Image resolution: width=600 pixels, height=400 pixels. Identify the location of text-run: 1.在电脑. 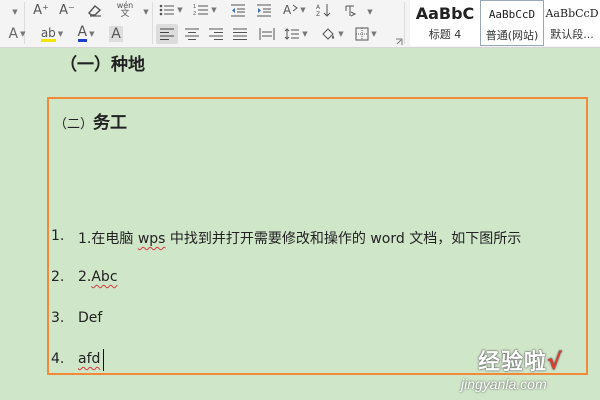
(108, 239).